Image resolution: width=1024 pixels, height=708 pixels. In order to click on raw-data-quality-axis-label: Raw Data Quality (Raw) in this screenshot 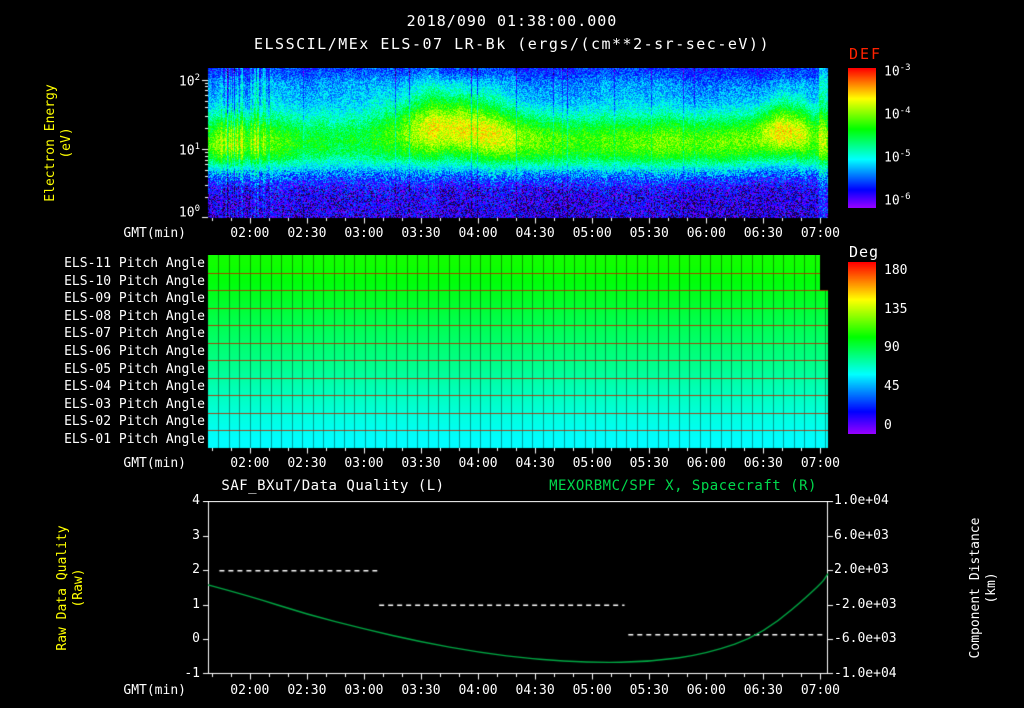, I will do `click(70, 588)`.